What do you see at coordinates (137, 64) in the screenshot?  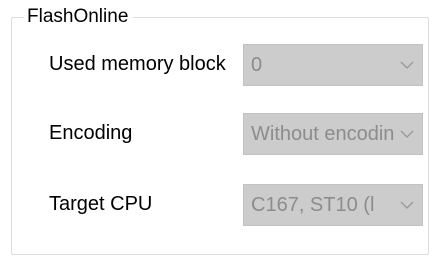 I see `used-memory-block-label: Used memory block` at bounding box center [137, 64].